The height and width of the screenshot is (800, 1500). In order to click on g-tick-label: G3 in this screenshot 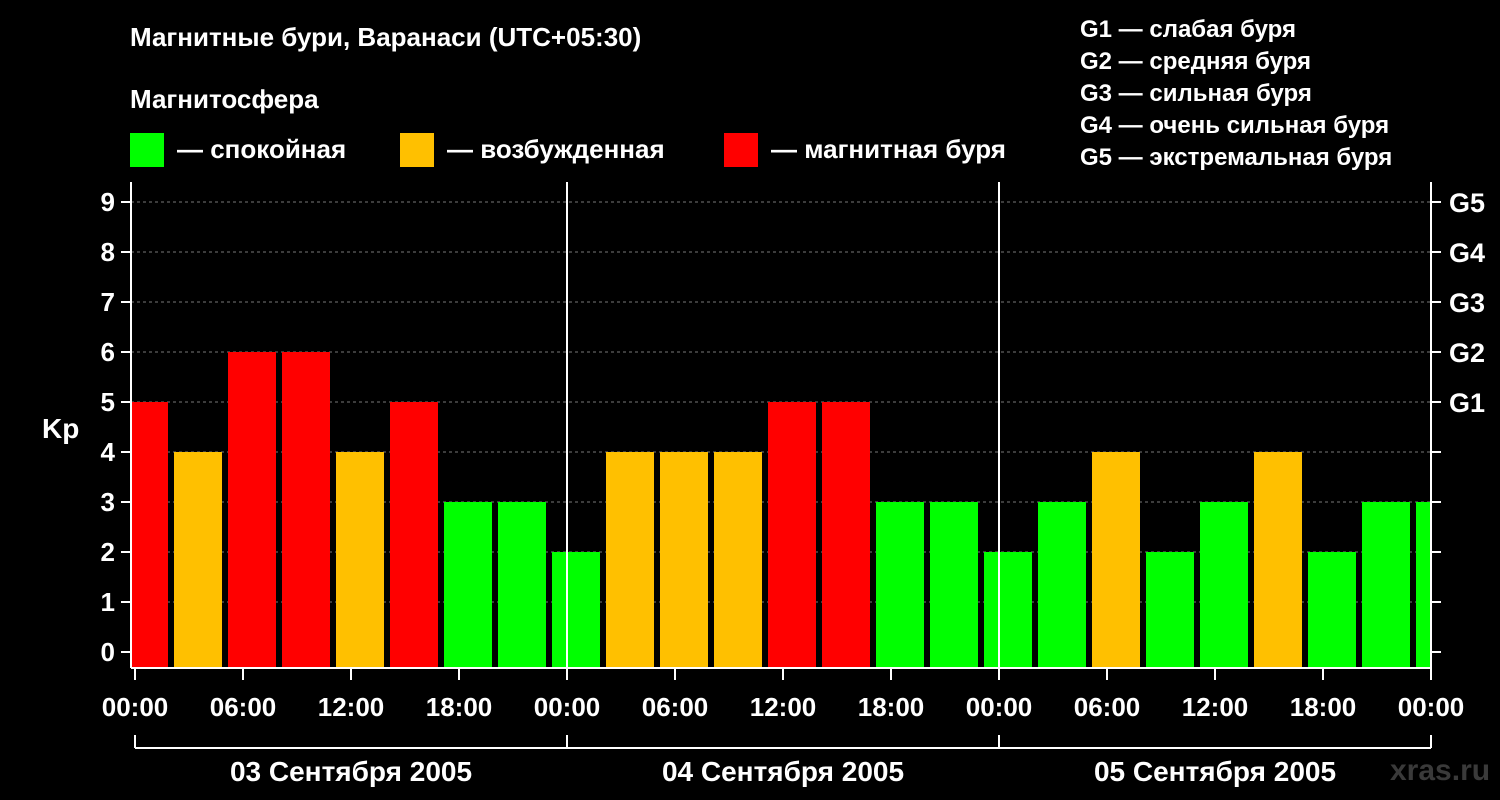, I will do `click(1467, 303)`.